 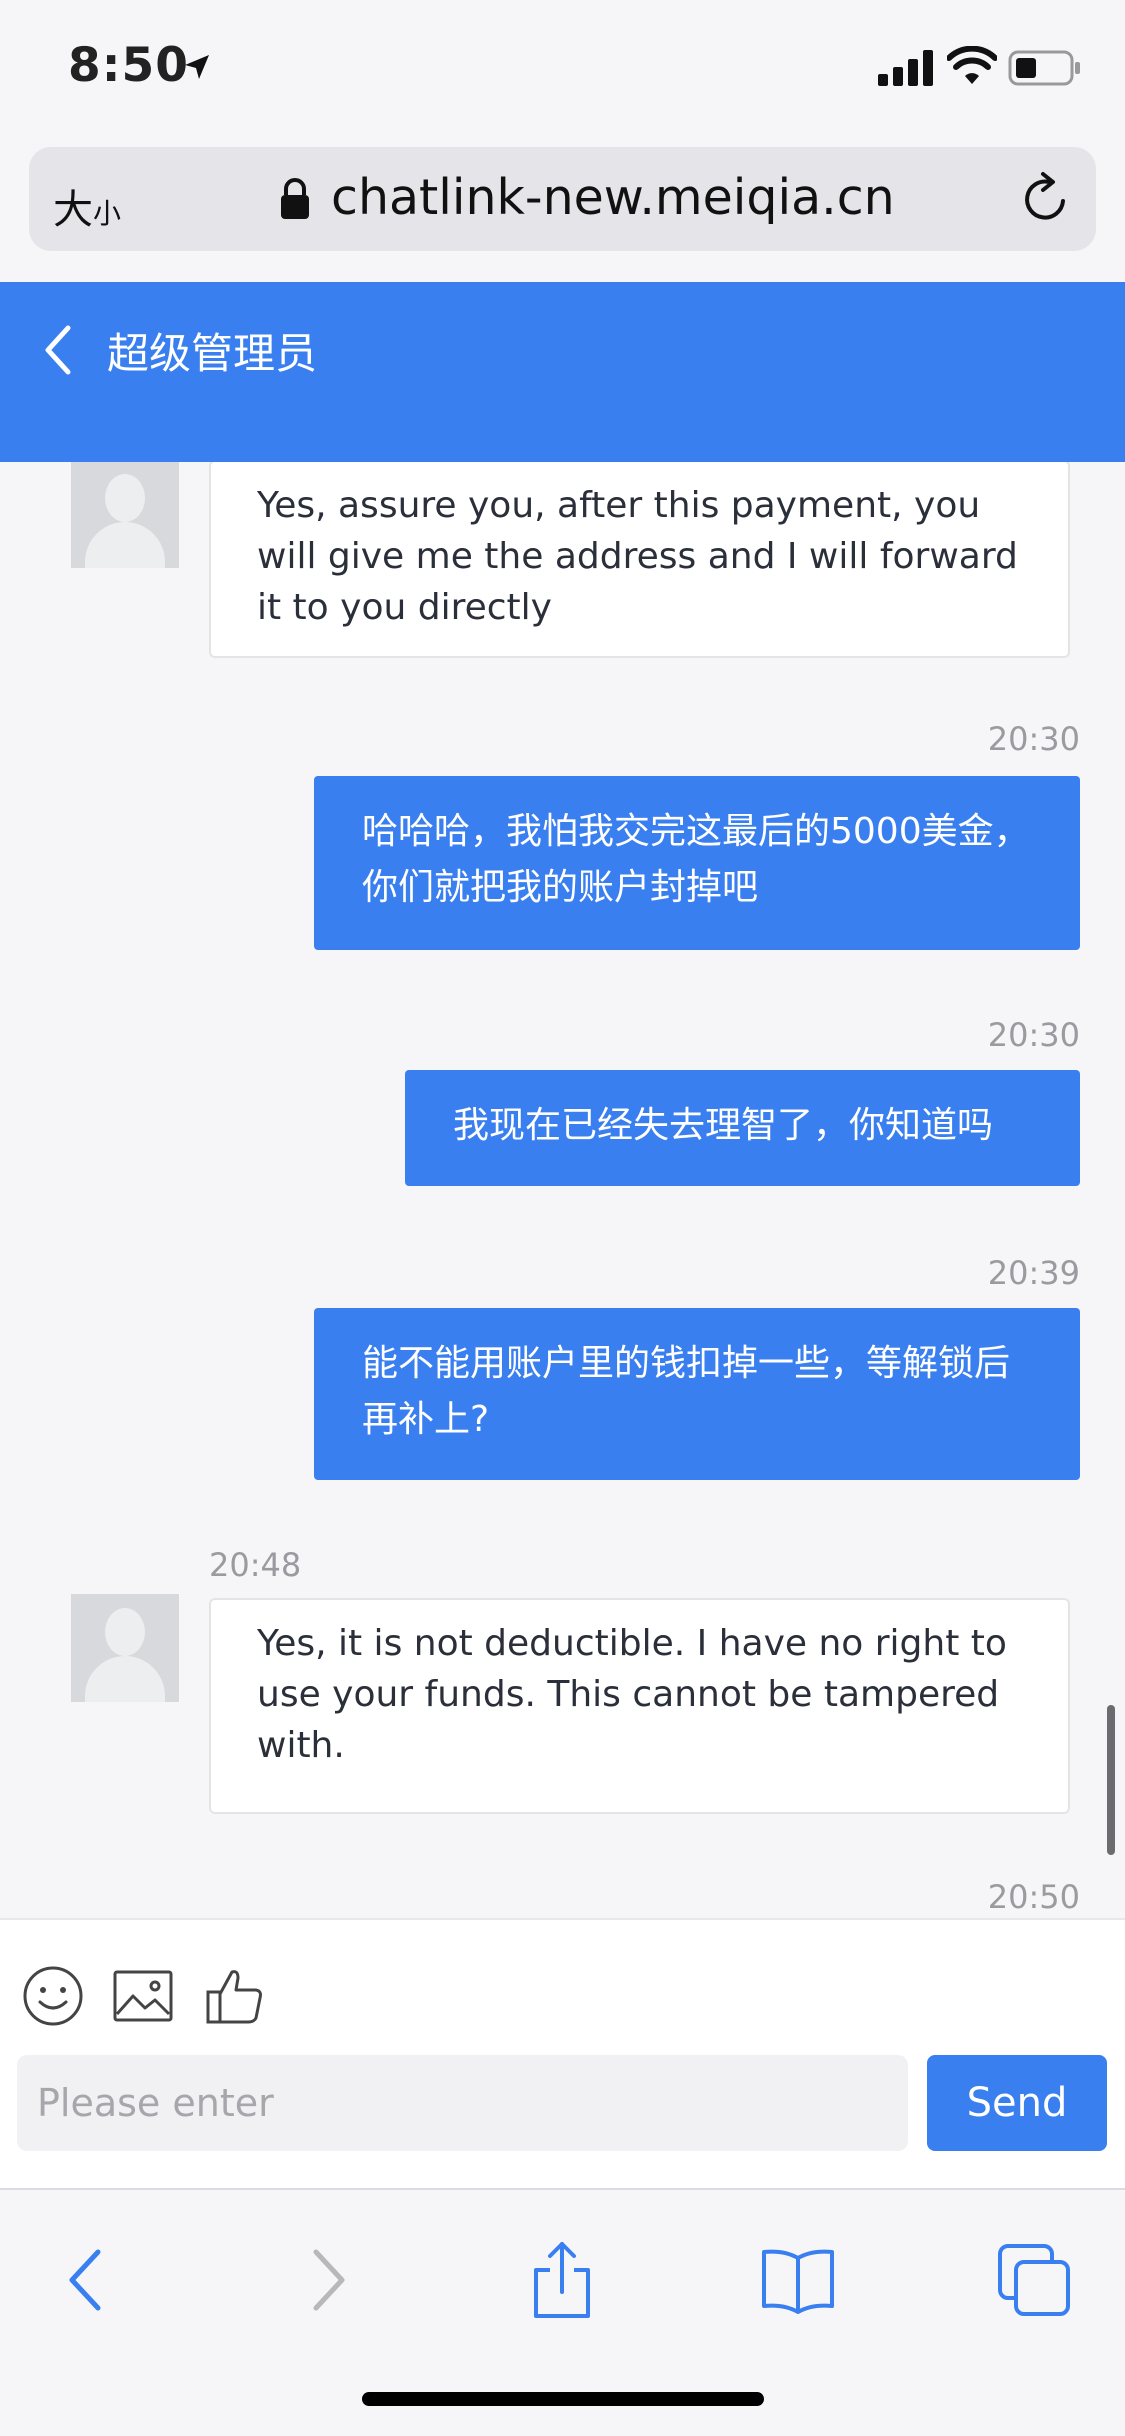 What do you see at coordinates (1034, 2280) in the screenshot?
I see `tabs-icon` at bounding box center [1034, 2280].